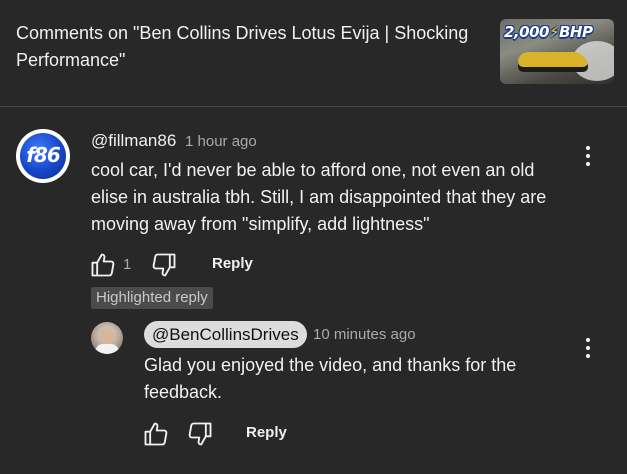 This screenshot has height=474, width=627. What do you see at coordinates (526, 32) in the screenshot?
I see `thumbnail-number: 2,000` at bounding box center [526, 32].